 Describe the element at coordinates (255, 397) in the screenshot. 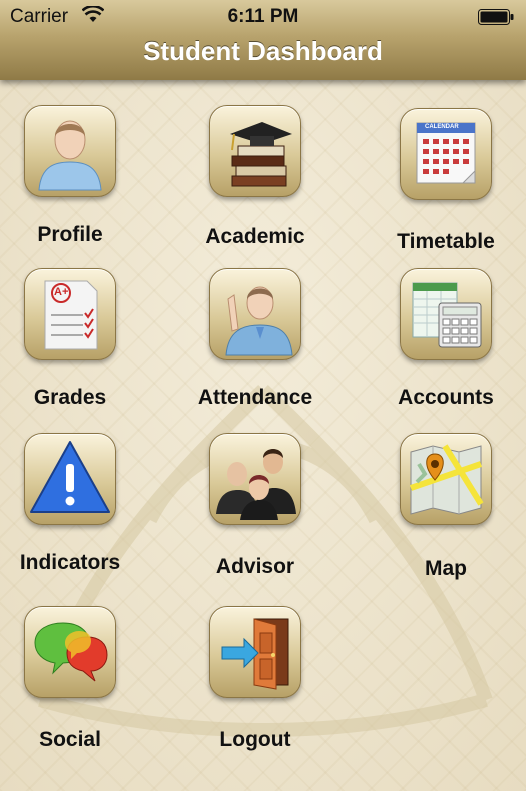

I see `tile-label: Attendance` at that location.